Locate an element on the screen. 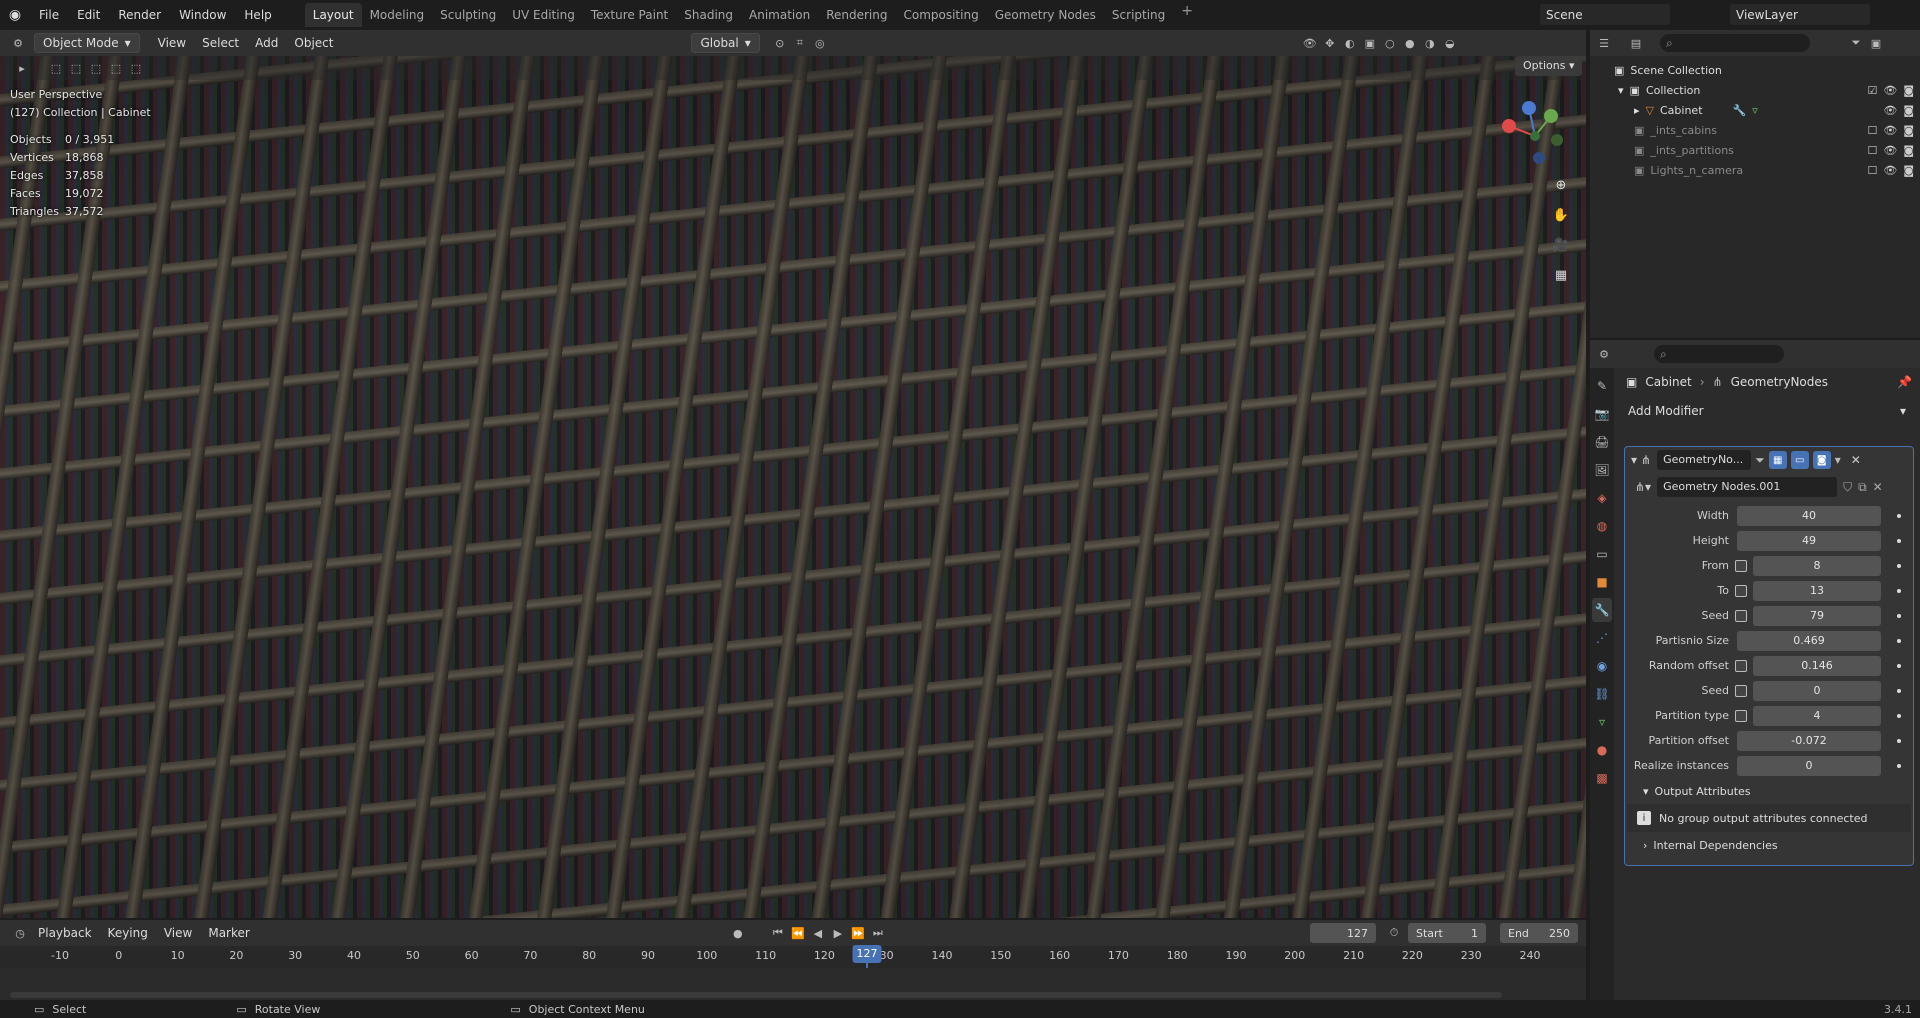 Image resolution: width=1920 pixels, height=1018 pixels. scene-selector: Scene is located at coordinates (1605, 14).